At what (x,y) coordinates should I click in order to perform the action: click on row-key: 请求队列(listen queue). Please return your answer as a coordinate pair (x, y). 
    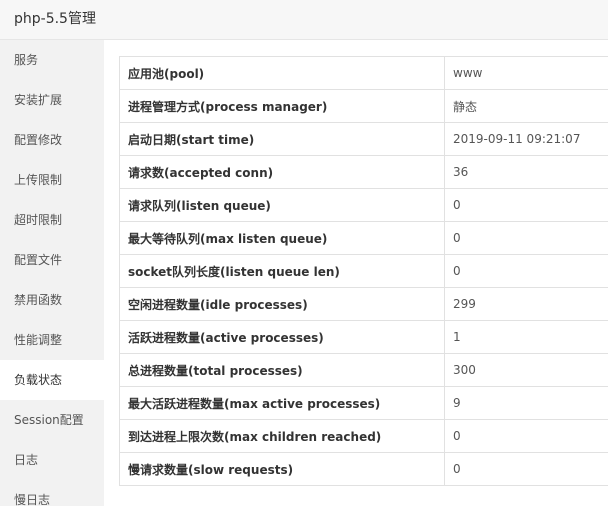
    Looking at the image, I should click on (282, 205).